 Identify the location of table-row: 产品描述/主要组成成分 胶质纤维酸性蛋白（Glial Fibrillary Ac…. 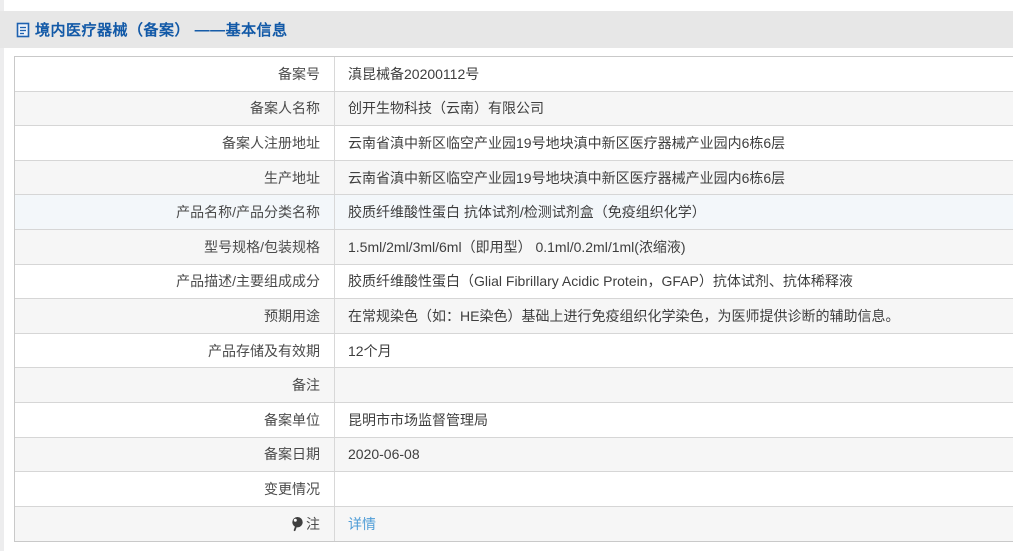
(514, 282).